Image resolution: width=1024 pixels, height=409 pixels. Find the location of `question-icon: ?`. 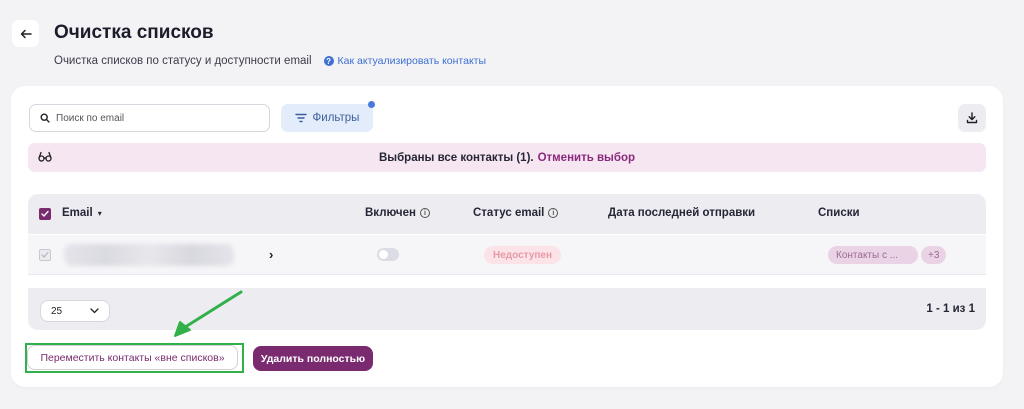

question-icon: ? is located at coordinates (328, 61).